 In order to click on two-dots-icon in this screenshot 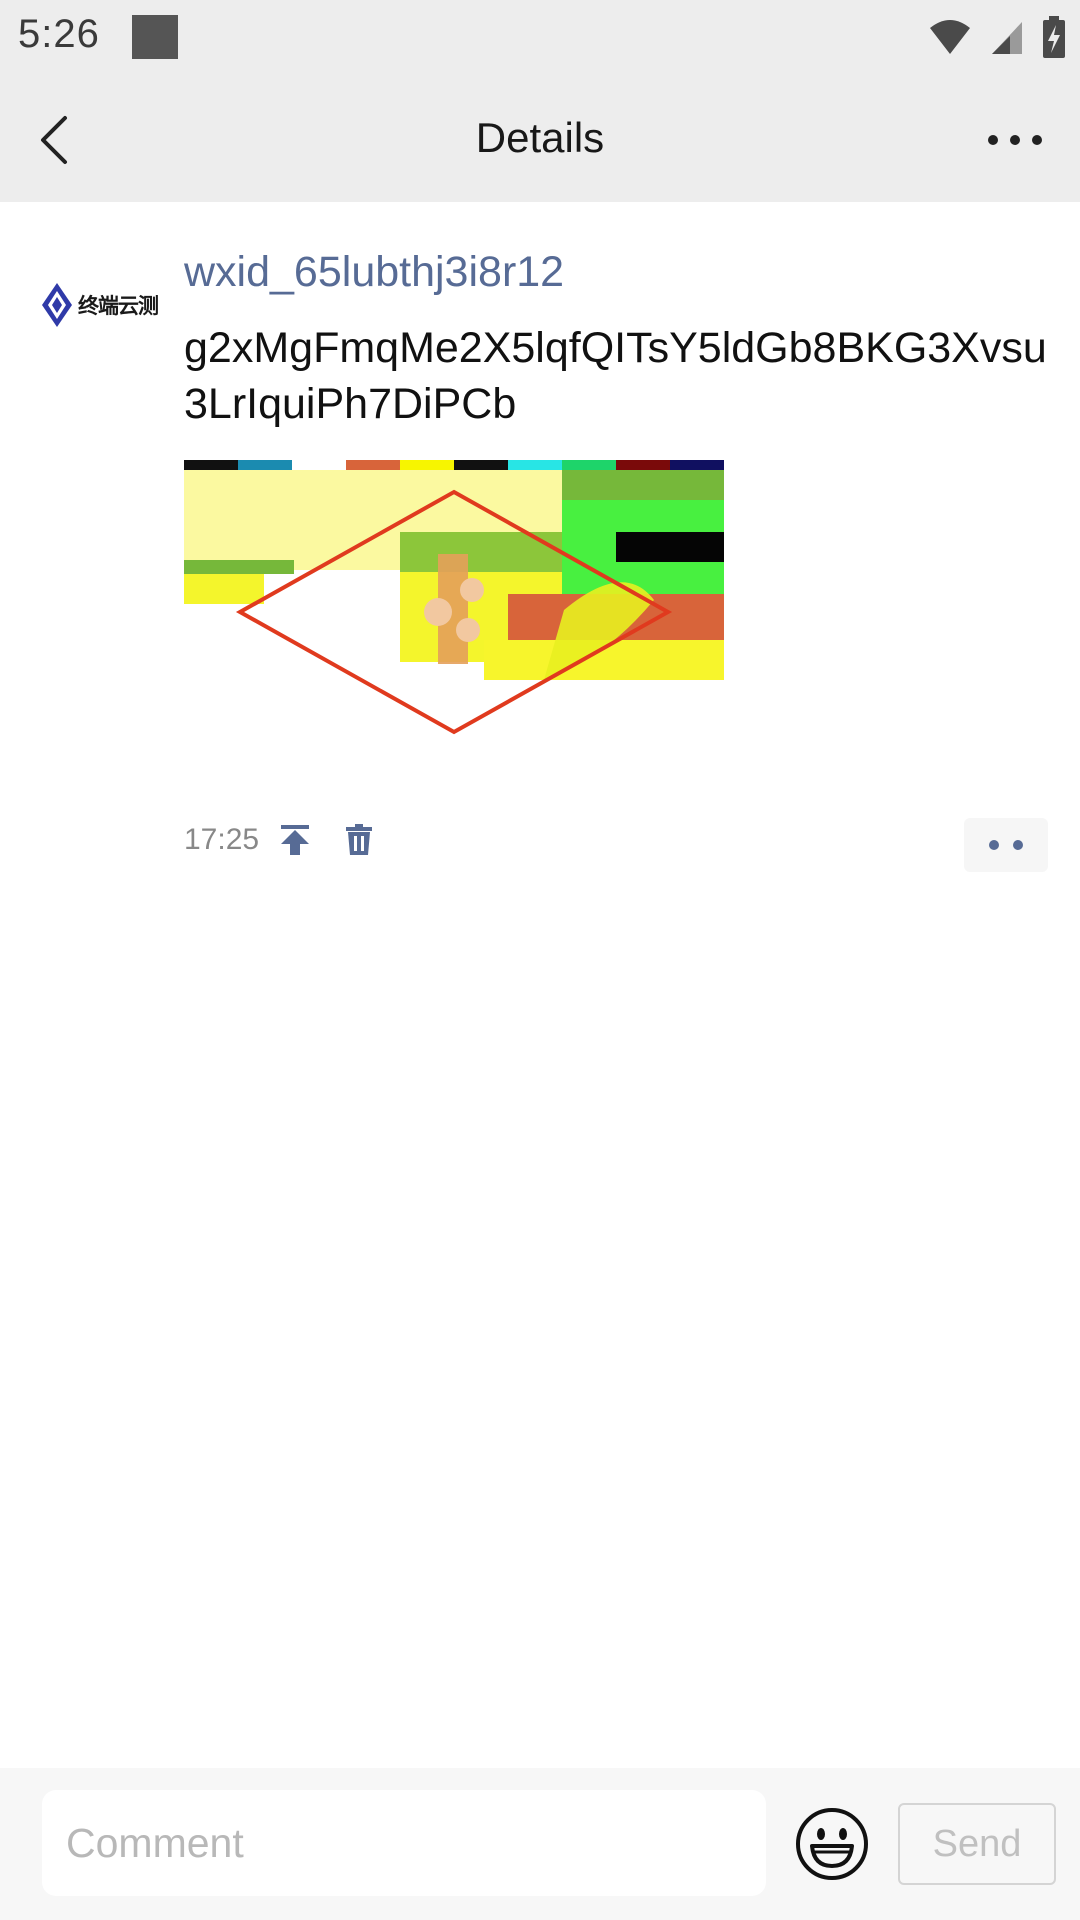, I will do `click(1006, 845)`.